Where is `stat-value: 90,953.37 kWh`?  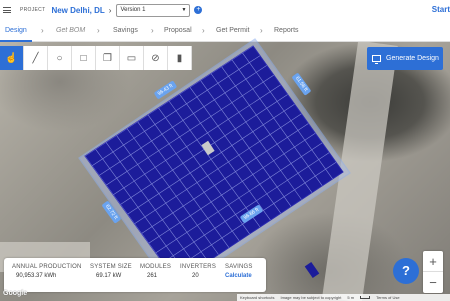 stat-value: 90,953.37 kWh is located at coordinates (36, 276).